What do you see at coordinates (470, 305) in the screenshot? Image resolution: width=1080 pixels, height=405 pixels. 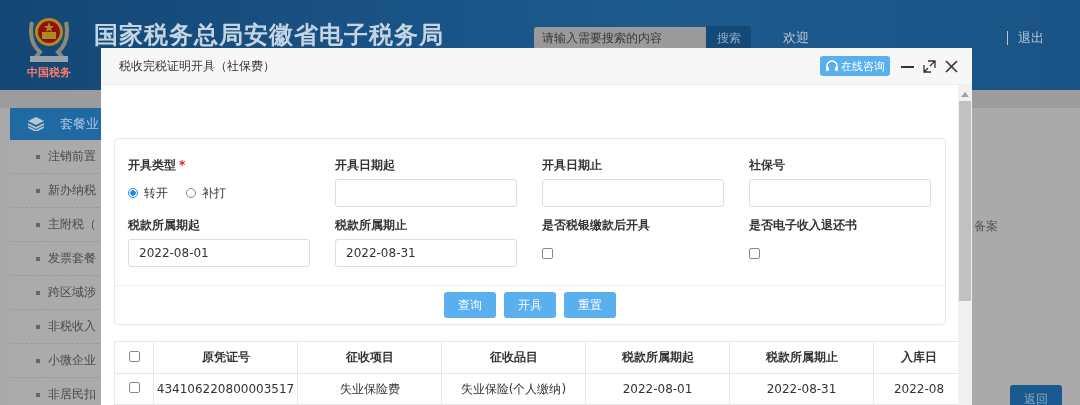 I see `action-button: 查询` at bounding box center [470, 305].